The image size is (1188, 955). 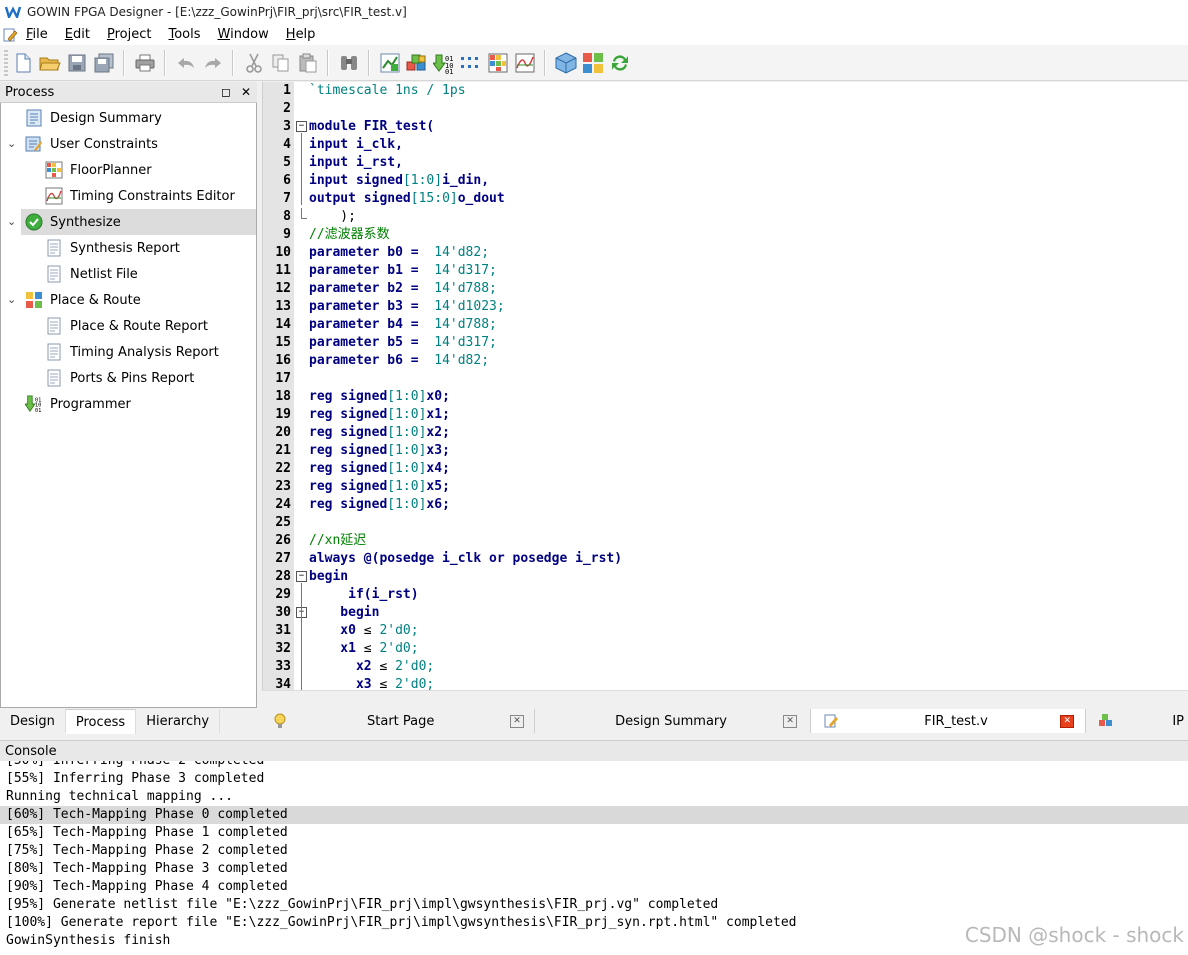 What do you see at coordinates (725, 415) in the screenshot?
I see `code-line: 19 reg signed[1:0]x1;` at bounding box center [725, 415].